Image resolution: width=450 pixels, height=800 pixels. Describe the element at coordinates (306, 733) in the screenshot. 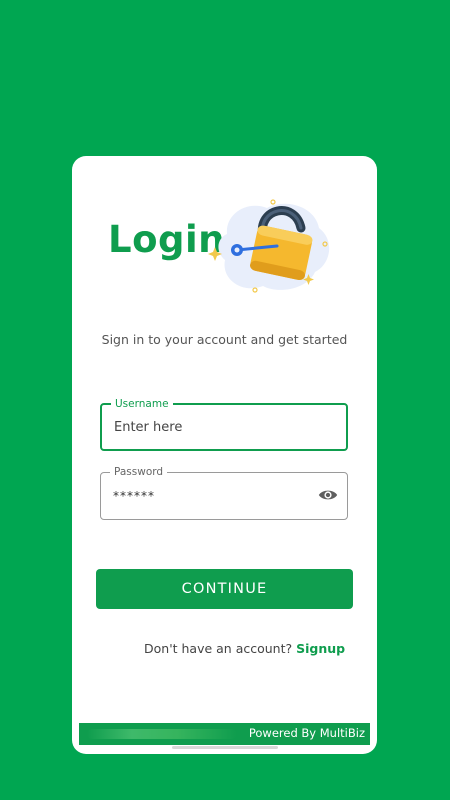

I see `powered-by-text: Powered By MultiBiz` at that location.